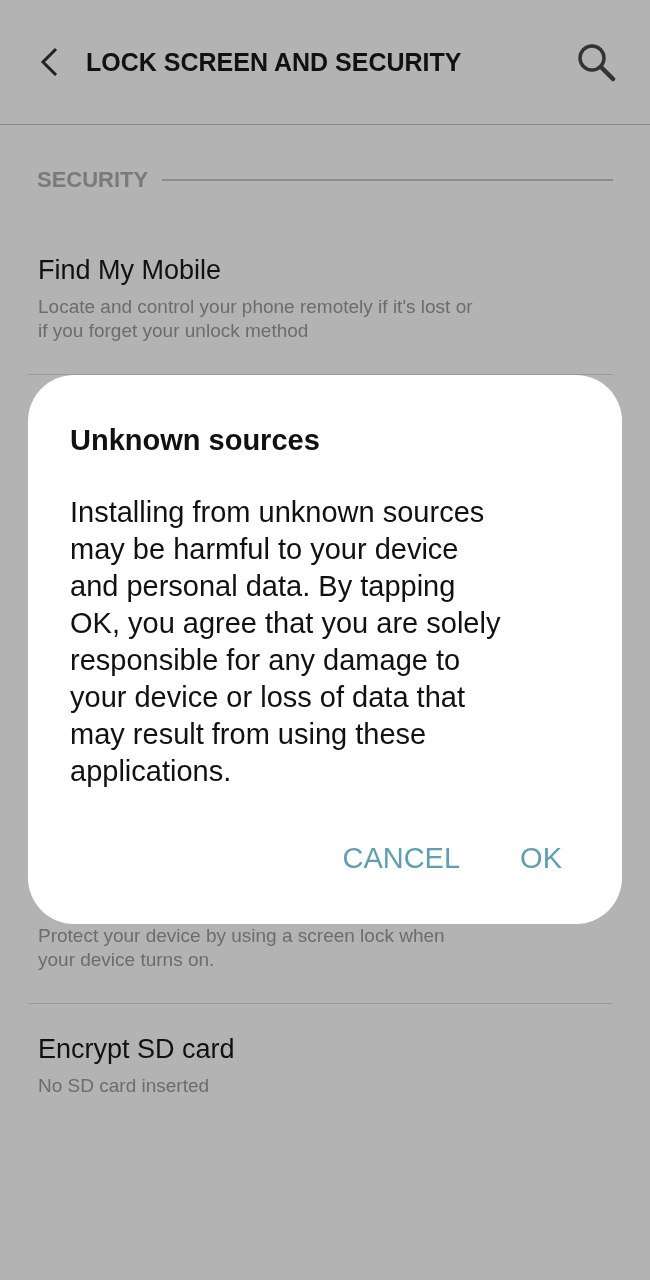 This screenshot has width=650, height=1280. Describe the element at coordinates (274, 62) in the screenshot. I see `screen-title: LOCK SCREEN AND SECURITY` at that location.